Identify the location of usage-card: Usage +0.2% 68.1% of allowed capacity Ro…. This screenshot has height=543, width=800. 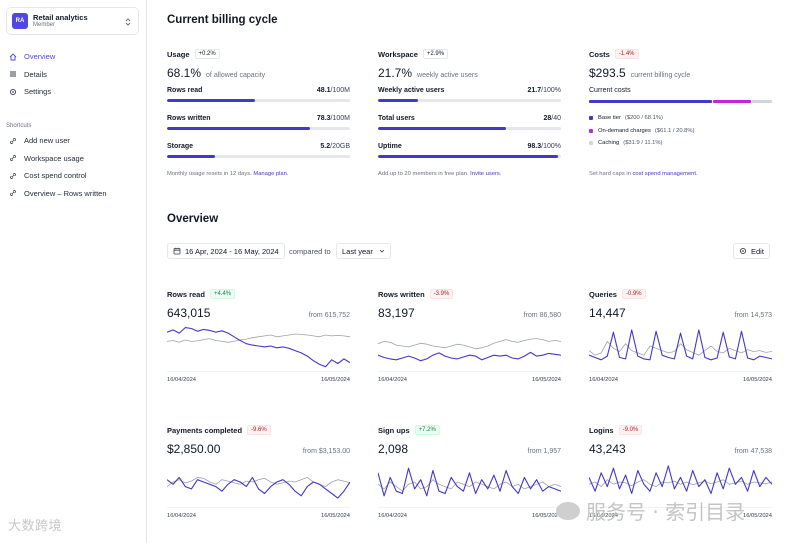
(258, 112).